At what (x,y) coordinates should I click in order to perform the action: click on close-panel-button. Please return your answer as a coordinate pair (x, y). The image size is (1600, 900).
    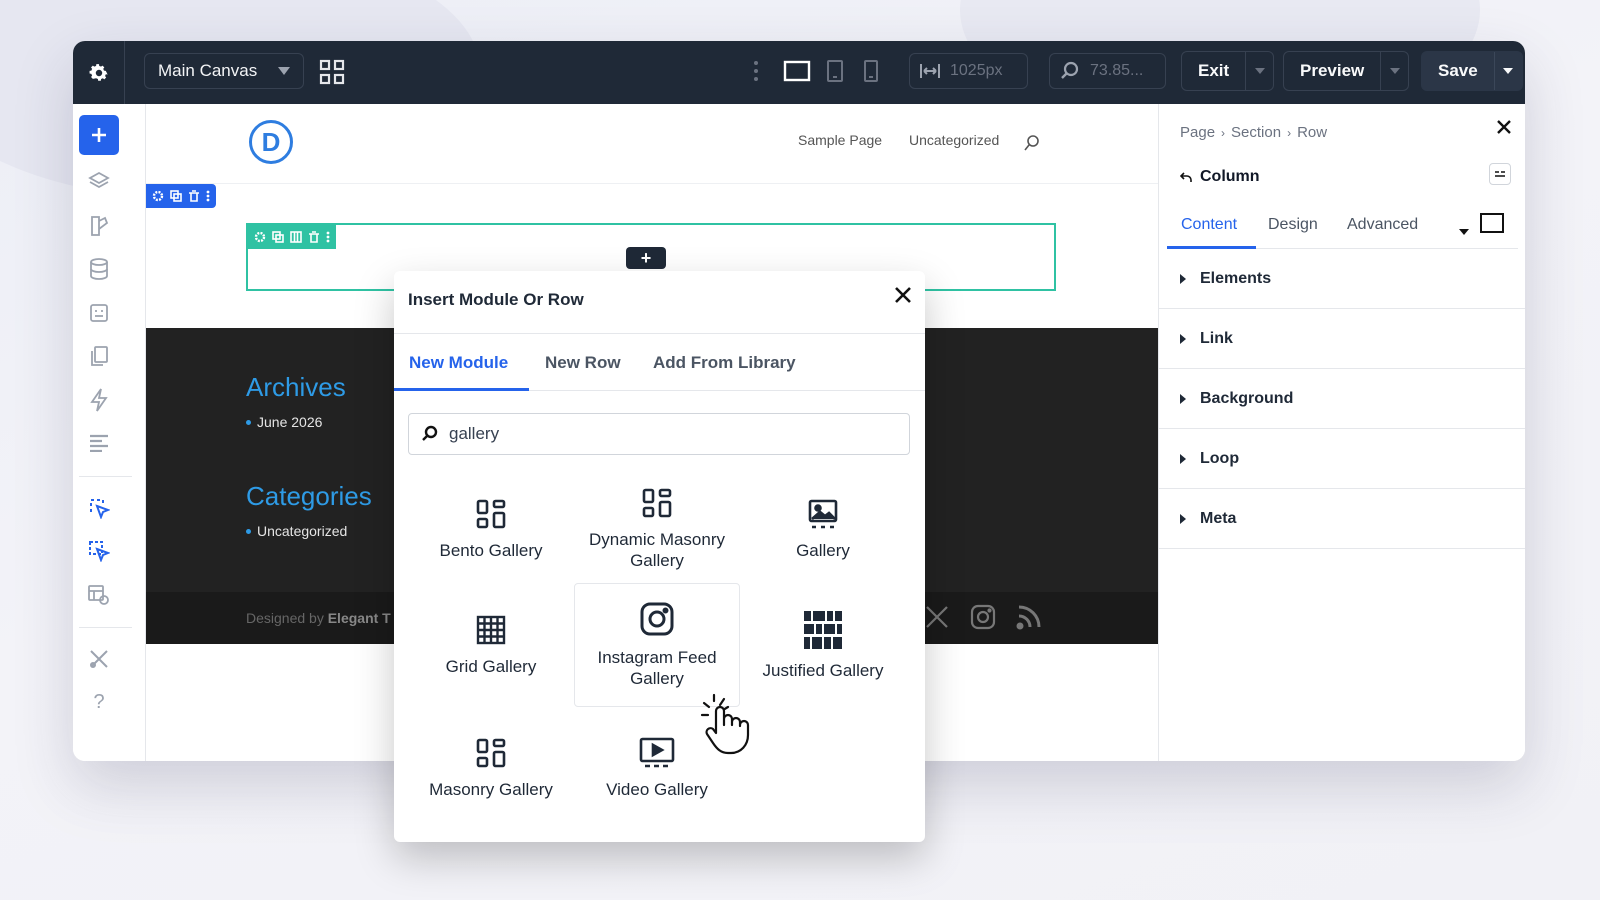
    Looking at the image, I should click on (1504, 129).